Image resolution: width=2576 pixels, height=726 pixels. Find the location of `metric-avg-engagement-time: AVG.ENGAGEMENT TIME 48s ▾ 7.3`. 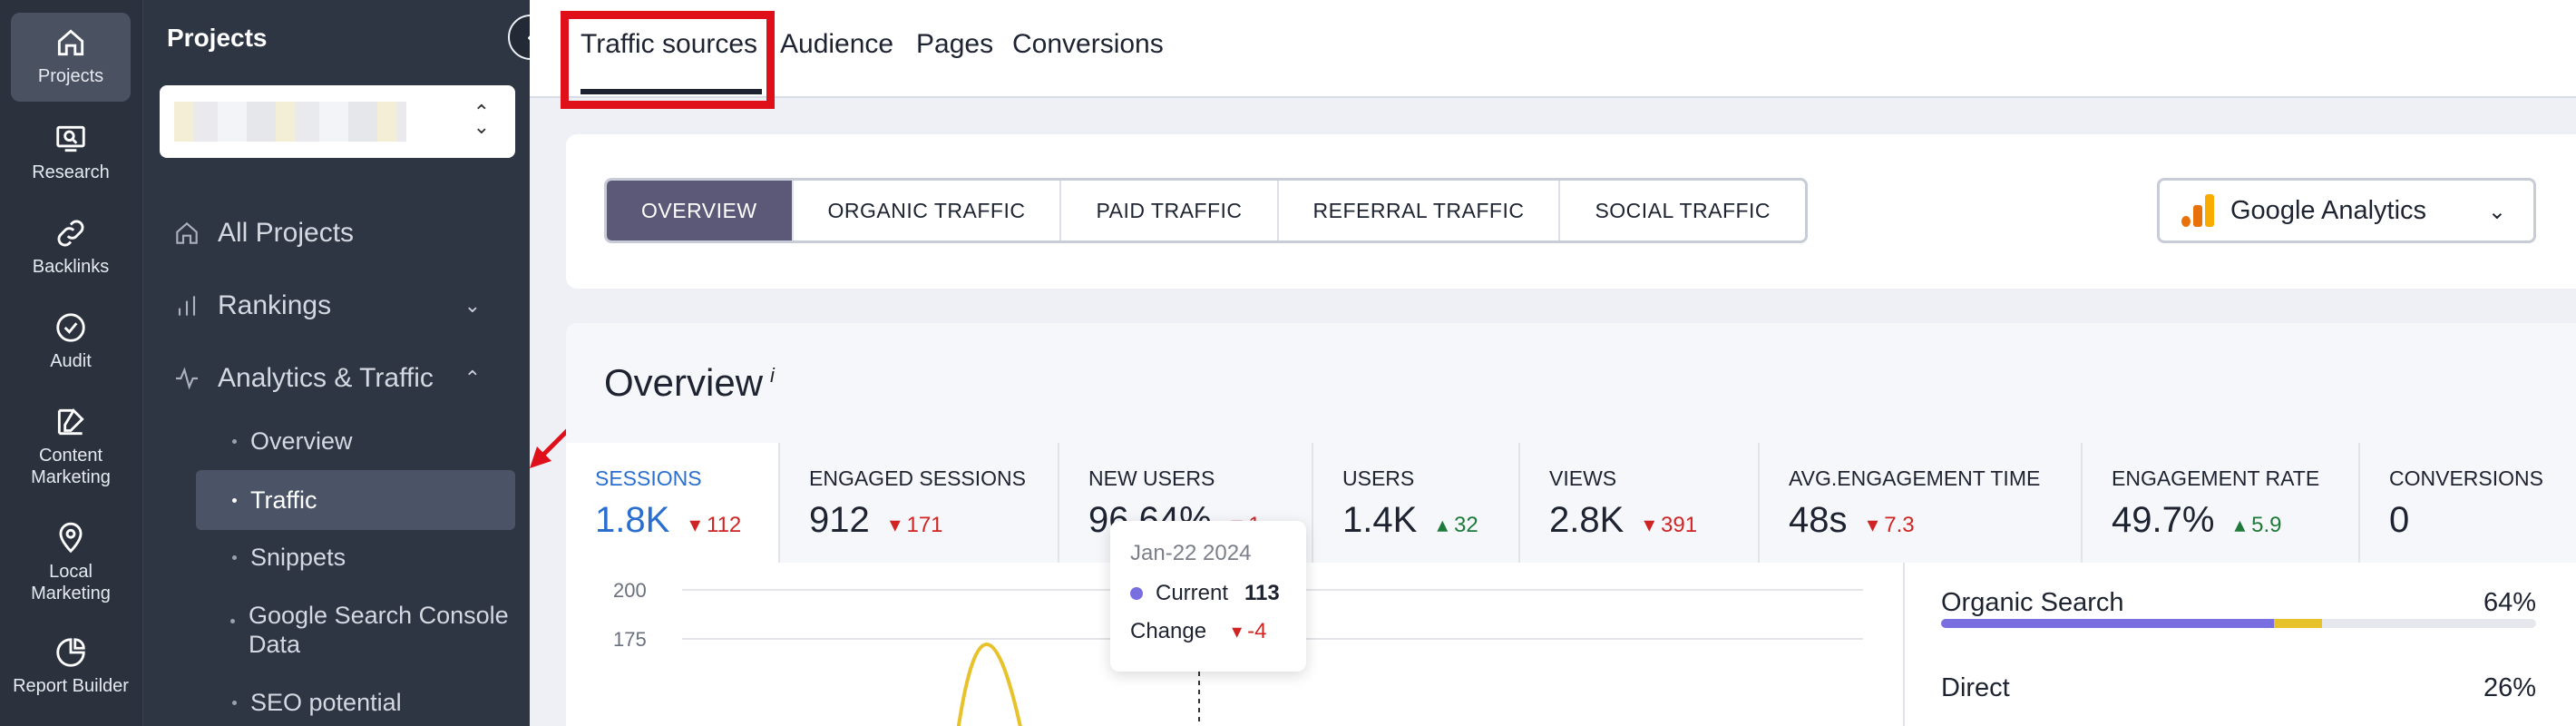

metric-avg-engagement-time: AVG.ENGAGEMENT TIME 48s ▾ 7.3 is located at coordinates (1921, 503).